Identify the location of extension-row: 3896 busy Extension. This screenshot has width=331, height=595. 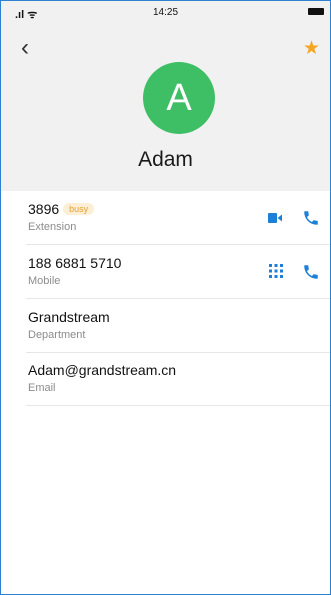
(178, 218).